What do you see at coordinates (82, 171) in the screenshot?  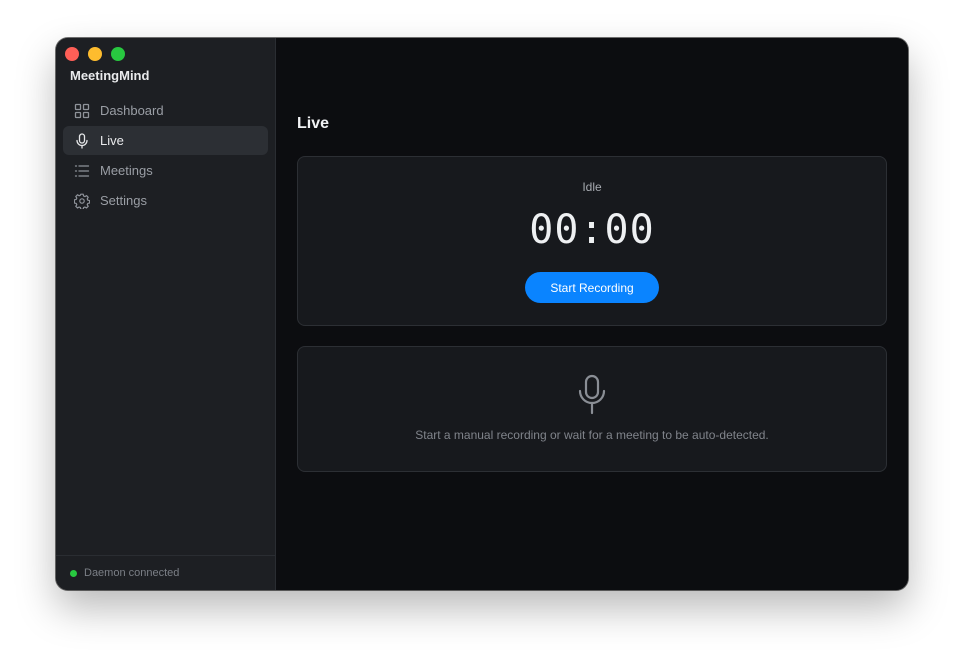 I see `list-icon` at bounding box center [82, 171].